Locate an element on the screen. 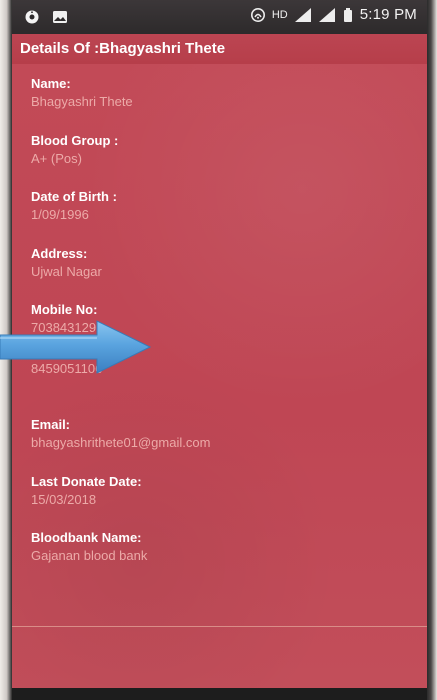  status-bar: HD 5:19 PM is located at coordinates (219, 17).